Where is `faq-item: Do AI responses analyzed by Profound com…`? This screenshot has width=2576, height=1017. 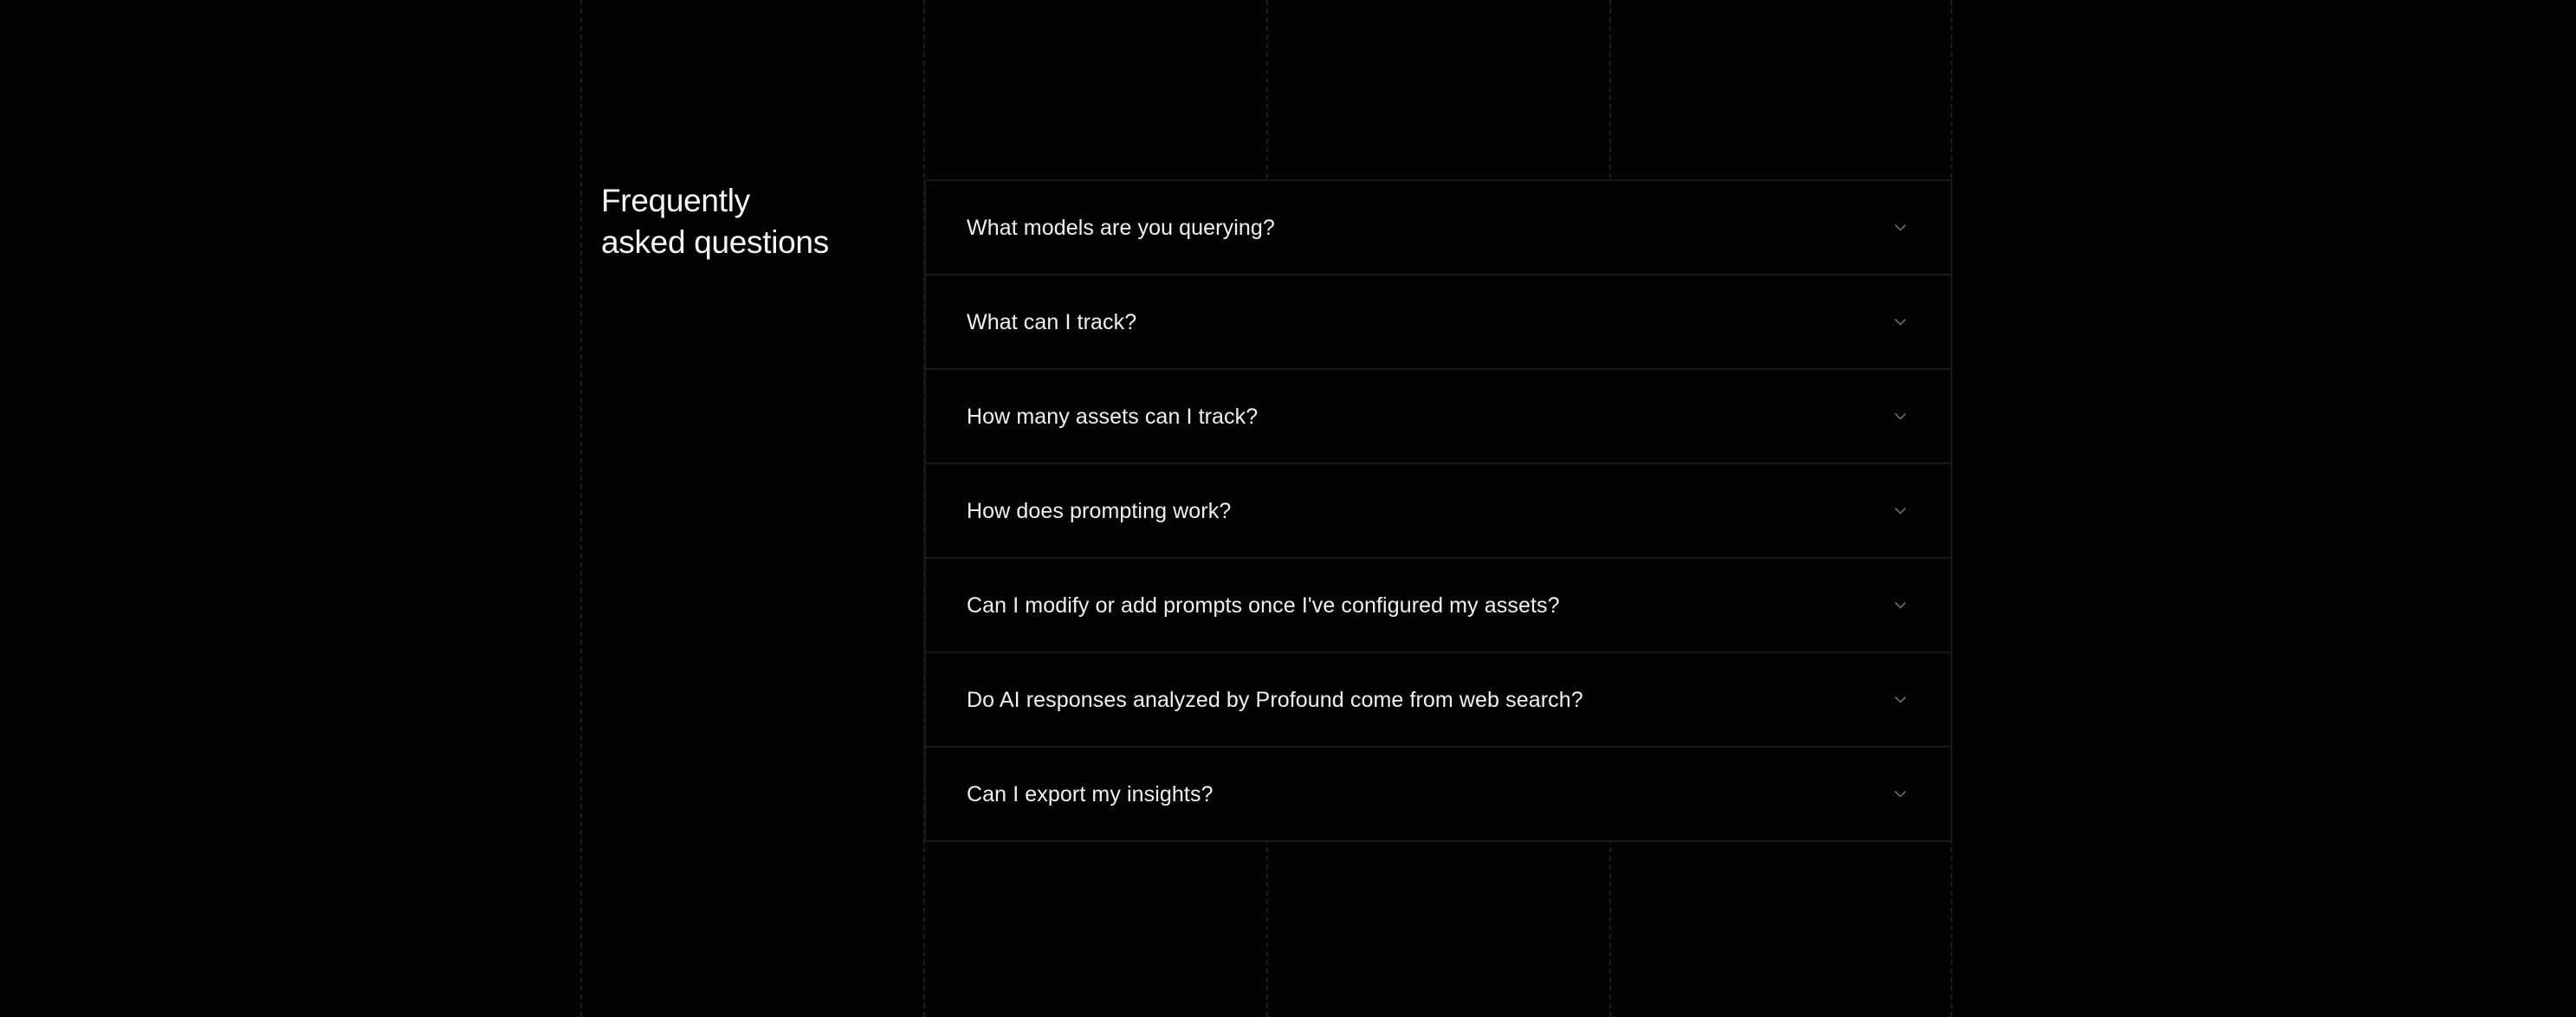 faq-item: Do AI responses analyzed by Profound com… is located at coordinates (1438, 700).